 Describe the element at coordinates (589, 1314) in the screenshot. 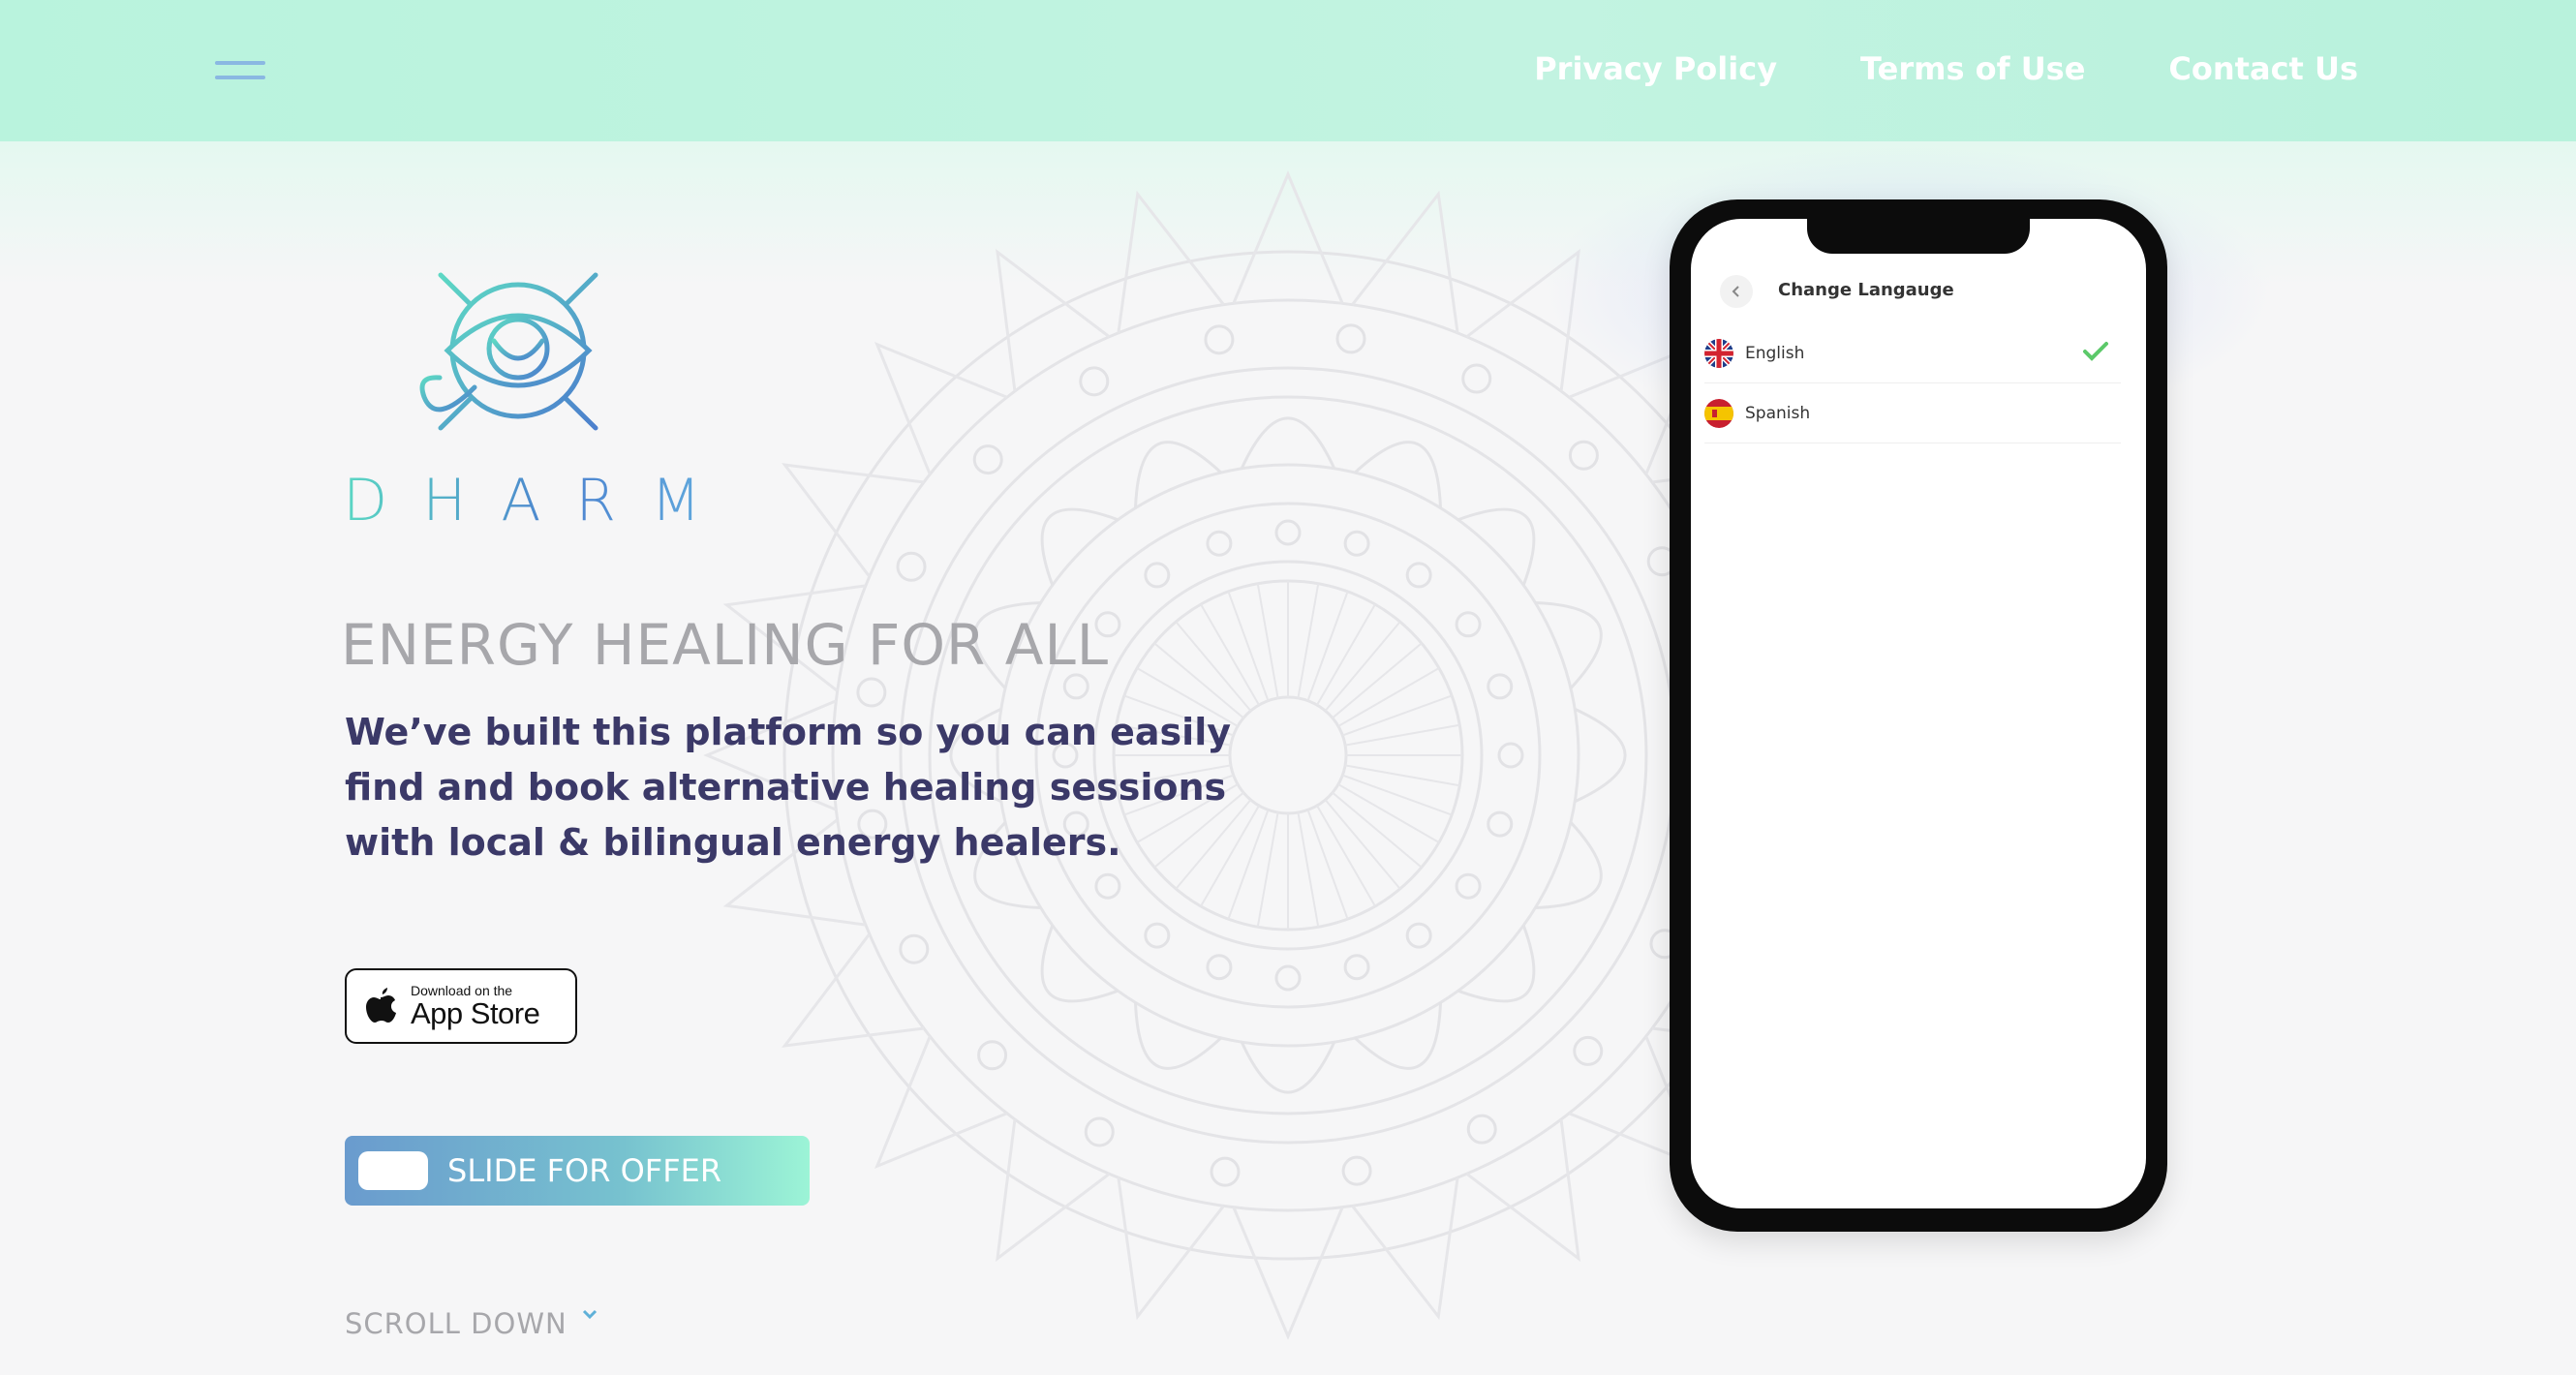

I see `chevron-down-icon` at that location.